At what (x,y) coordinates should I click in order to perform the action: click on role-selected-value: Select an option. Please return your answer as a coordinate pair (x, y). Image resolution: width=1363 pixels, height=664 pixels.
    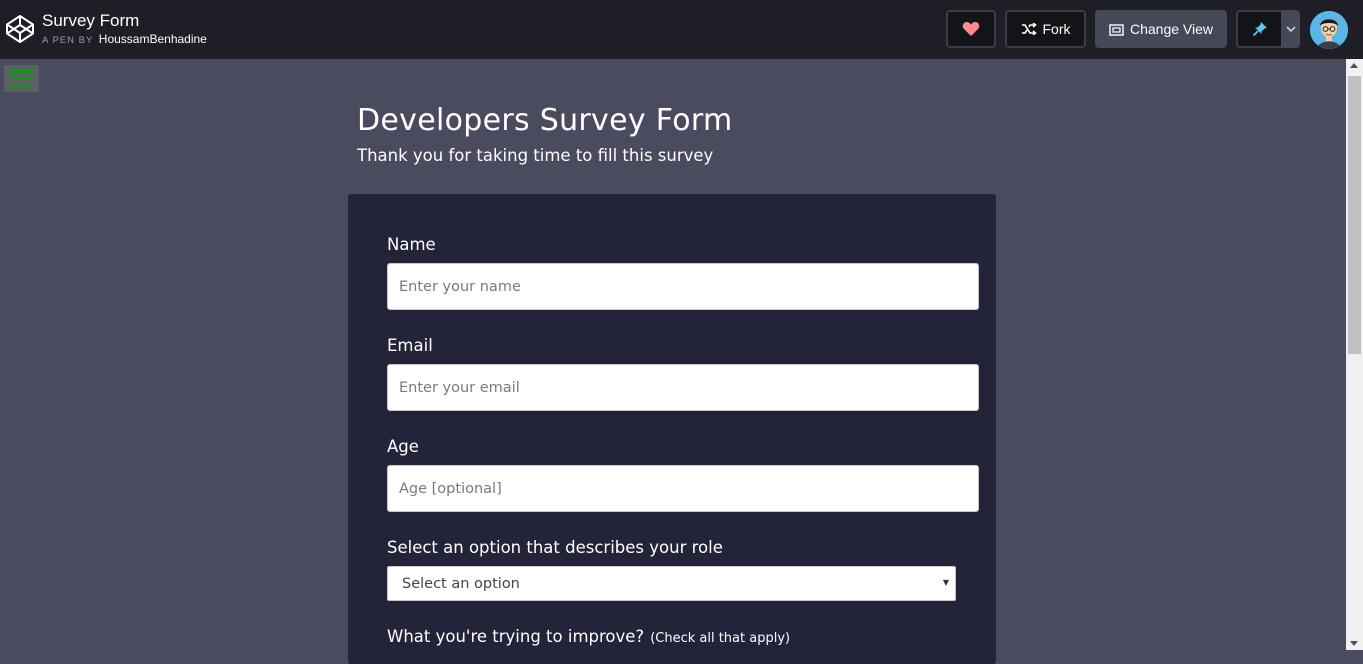
    Looking at the image, I should click on (461, 583).